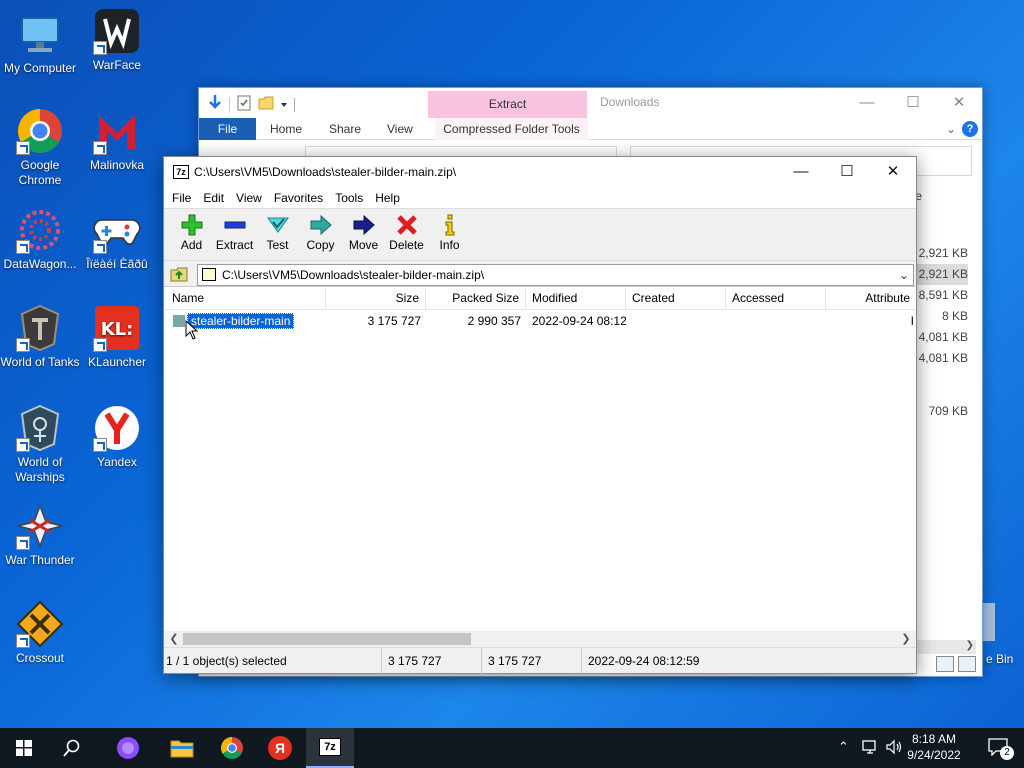 The width and height of the screenshot is (1024, 768). What do you see at coordinates (191, 234) in the screenshot?
I see `add-button: Add` at bounding box center [191, 234].